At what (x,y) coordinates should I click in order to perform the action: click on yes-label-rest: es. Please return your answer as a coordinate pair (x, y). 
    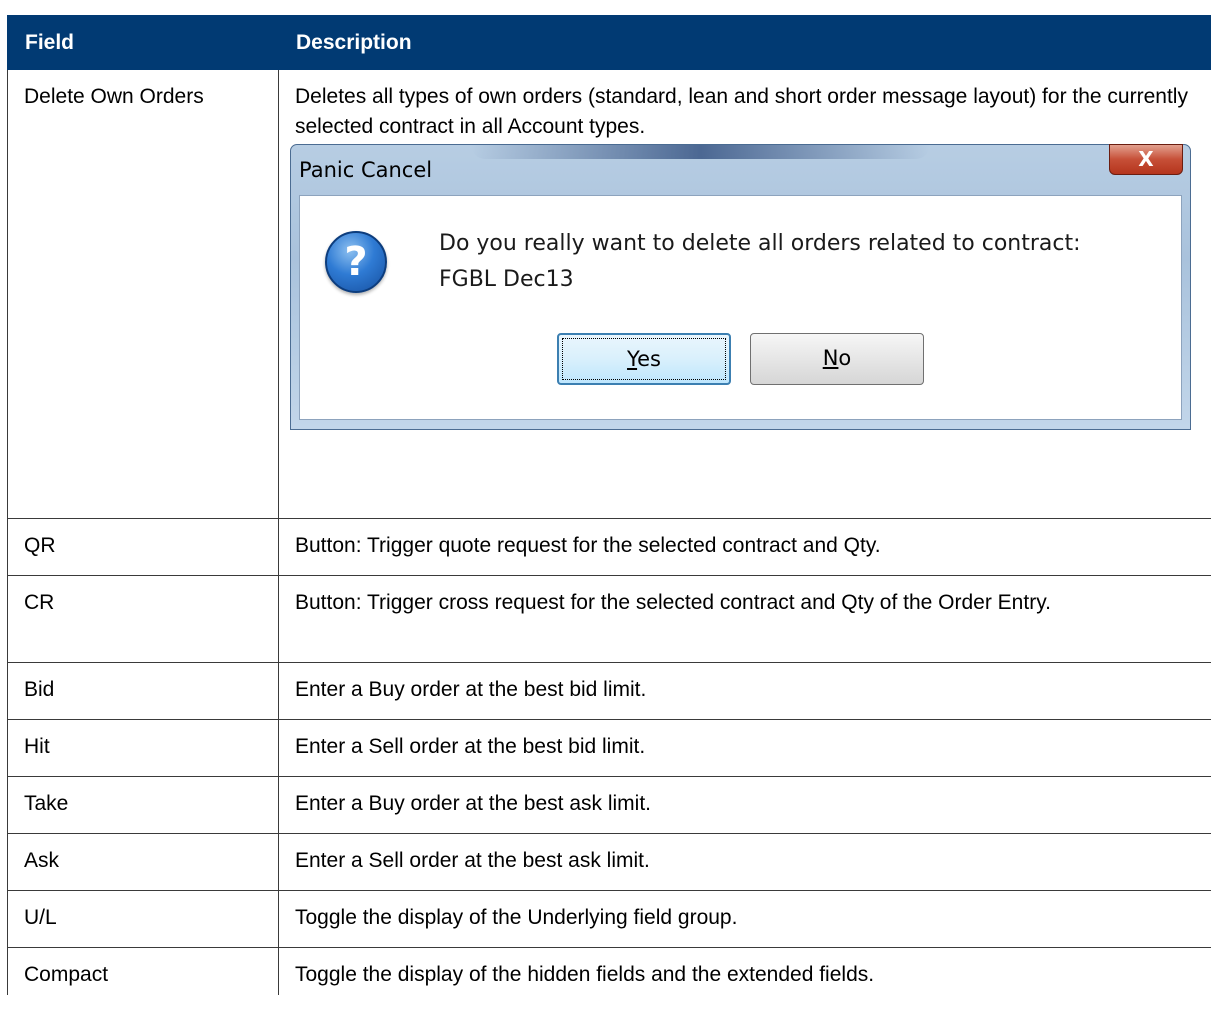
    Looking at the image, I should click on (649, 359).